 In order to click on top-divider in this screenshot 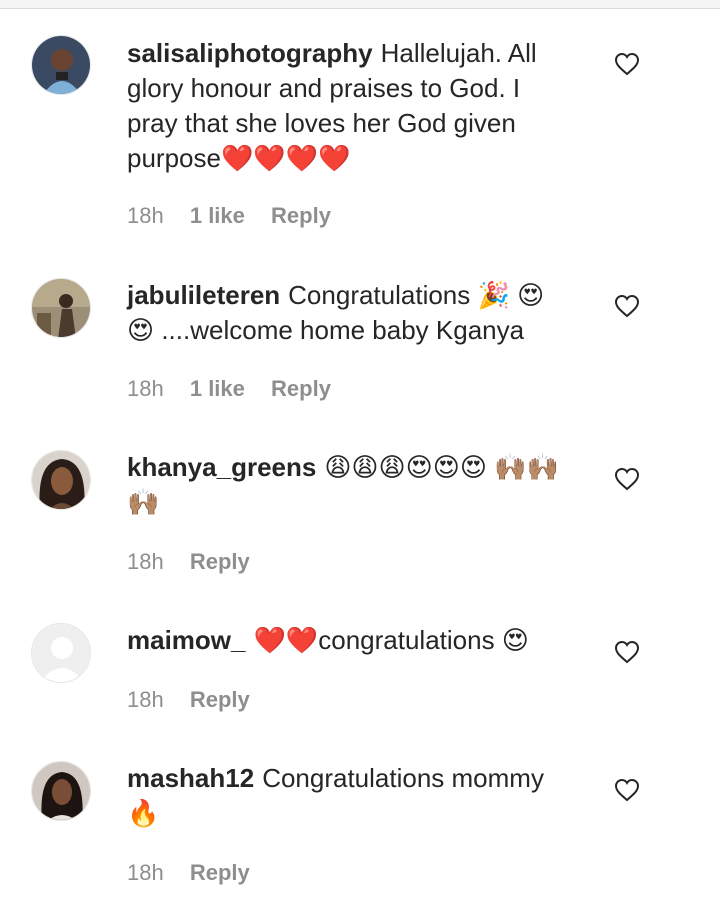, I will do `click(360, 4)`.